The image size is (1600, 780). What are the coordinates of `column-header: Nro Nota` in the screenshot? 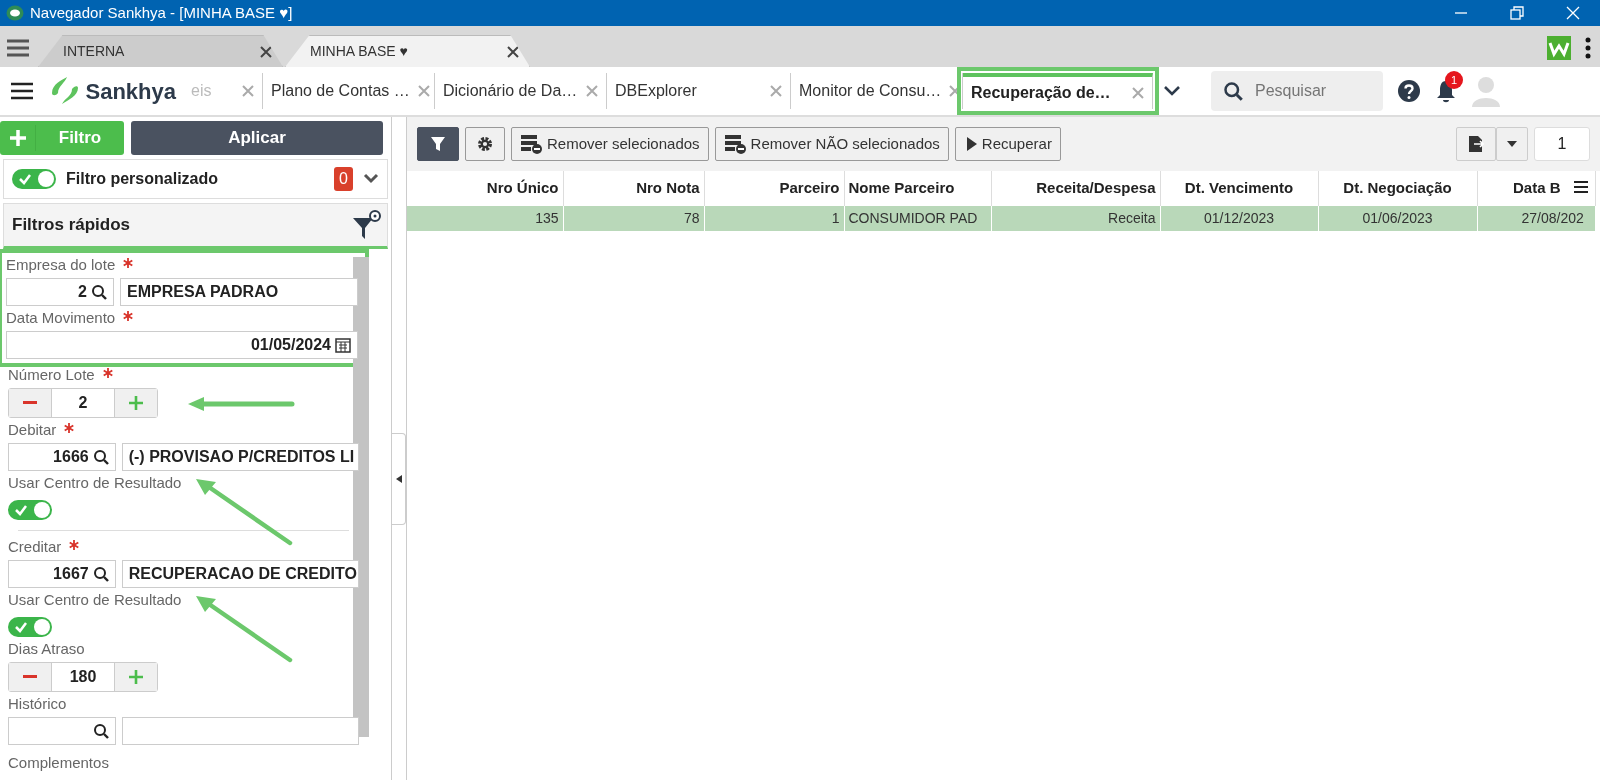 It's located at (633, 188).